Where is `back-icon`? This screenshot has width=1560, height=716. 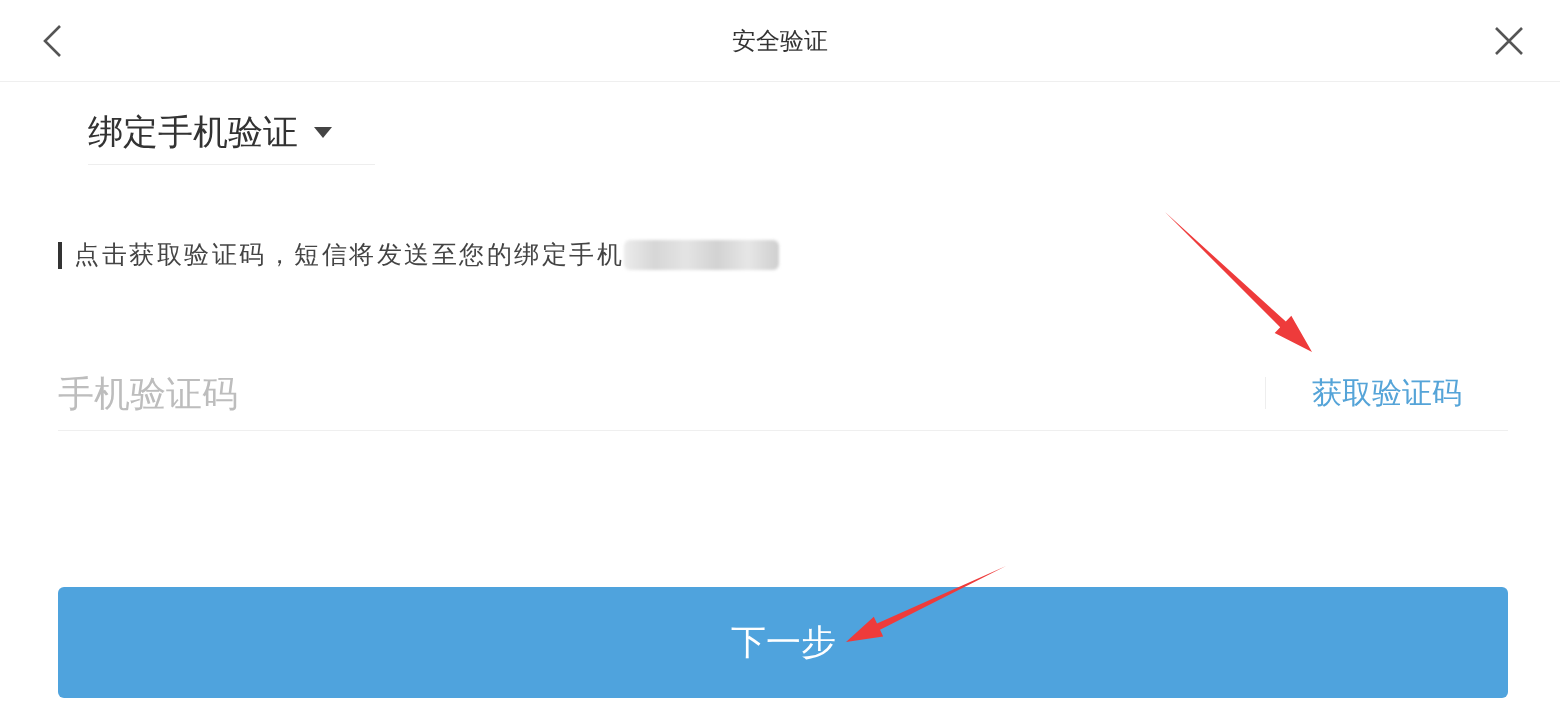 back-icon is located at coordinates (52, 40).